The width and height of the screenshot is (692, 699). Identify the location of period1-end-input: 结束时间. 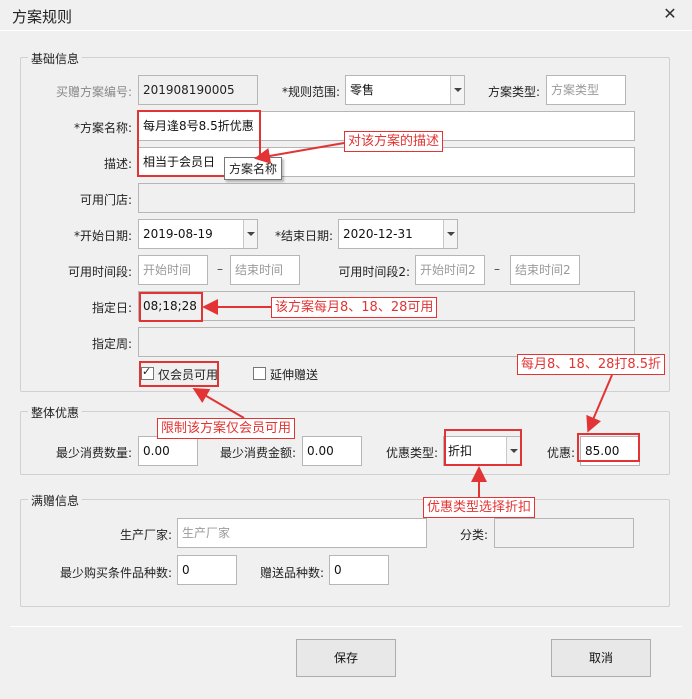
(265, 270).